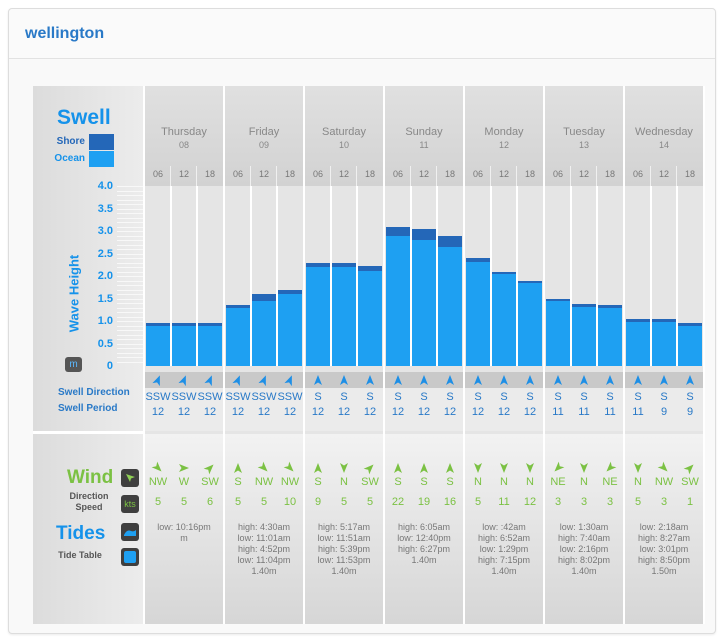  I want to click on y-tick-label: 3.5, so click(105, 208).